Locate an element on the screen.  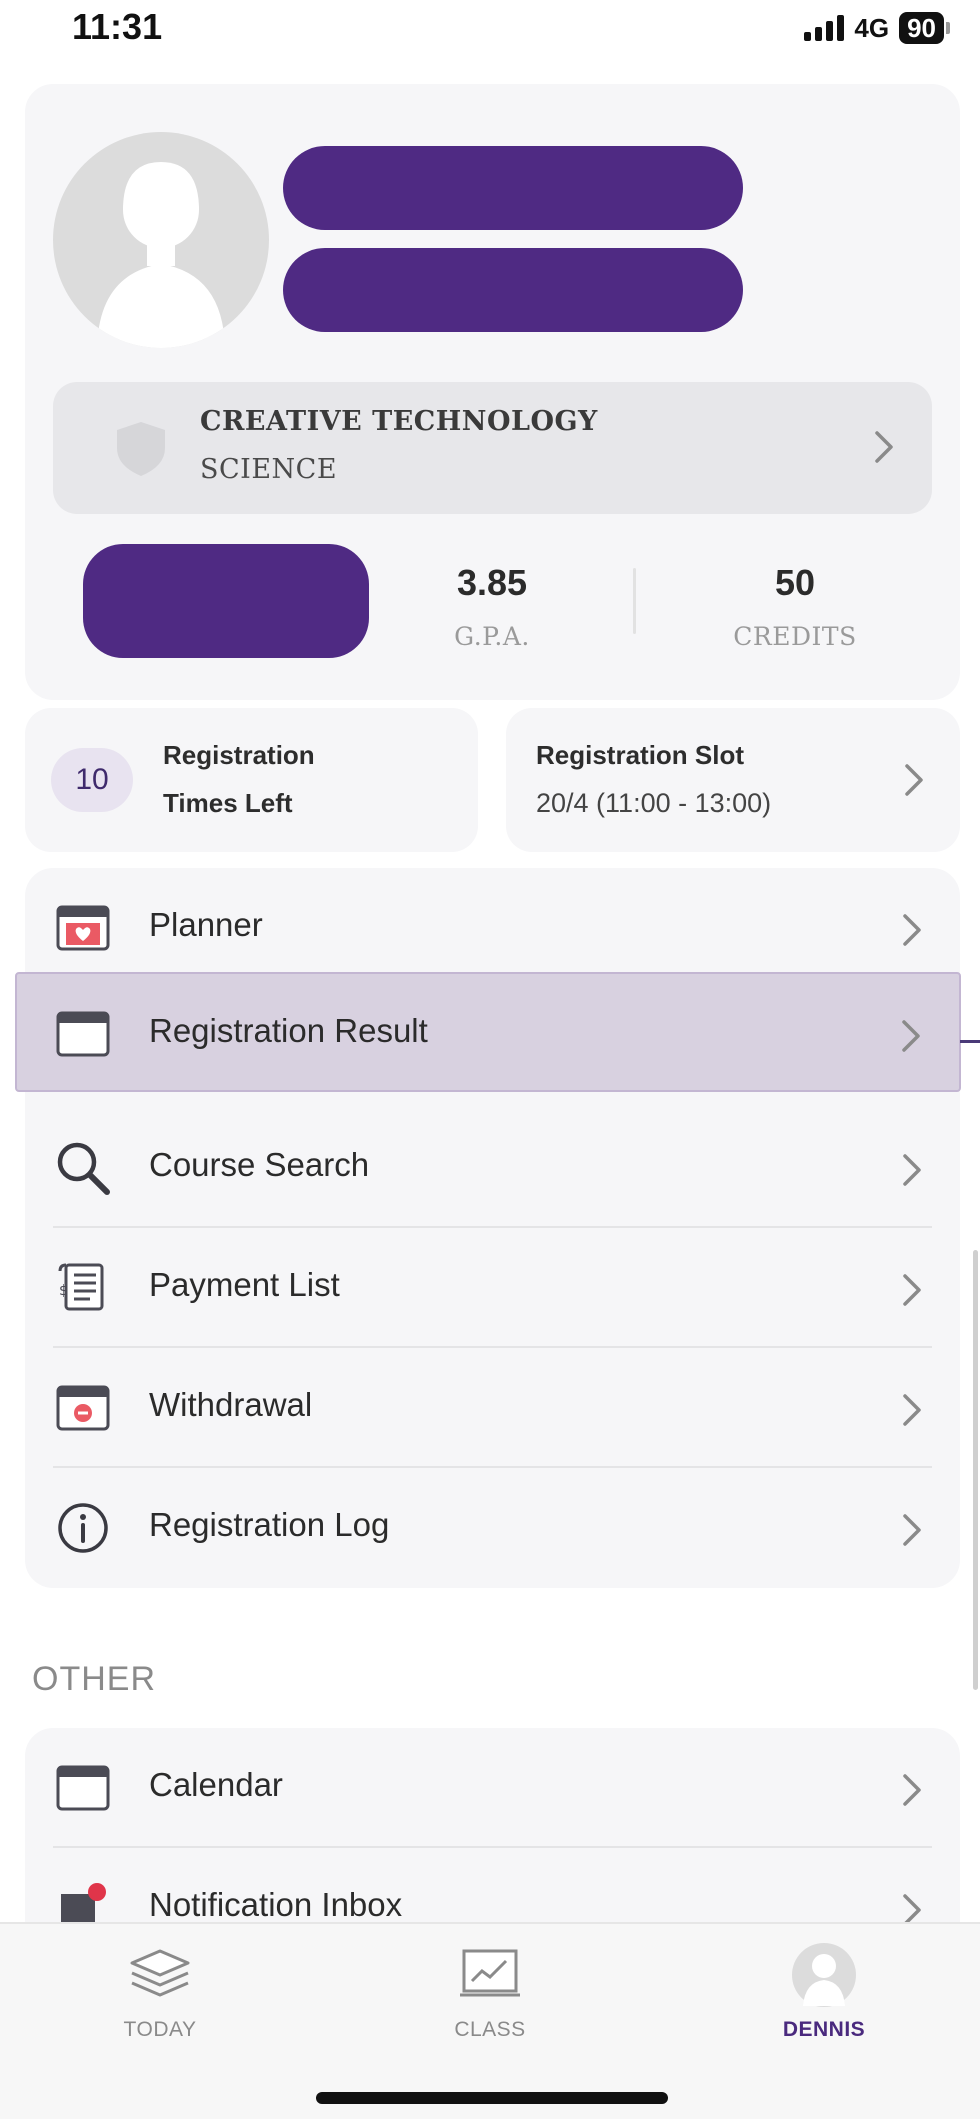
credits-value: 50 is located at coordinates (795, 582).